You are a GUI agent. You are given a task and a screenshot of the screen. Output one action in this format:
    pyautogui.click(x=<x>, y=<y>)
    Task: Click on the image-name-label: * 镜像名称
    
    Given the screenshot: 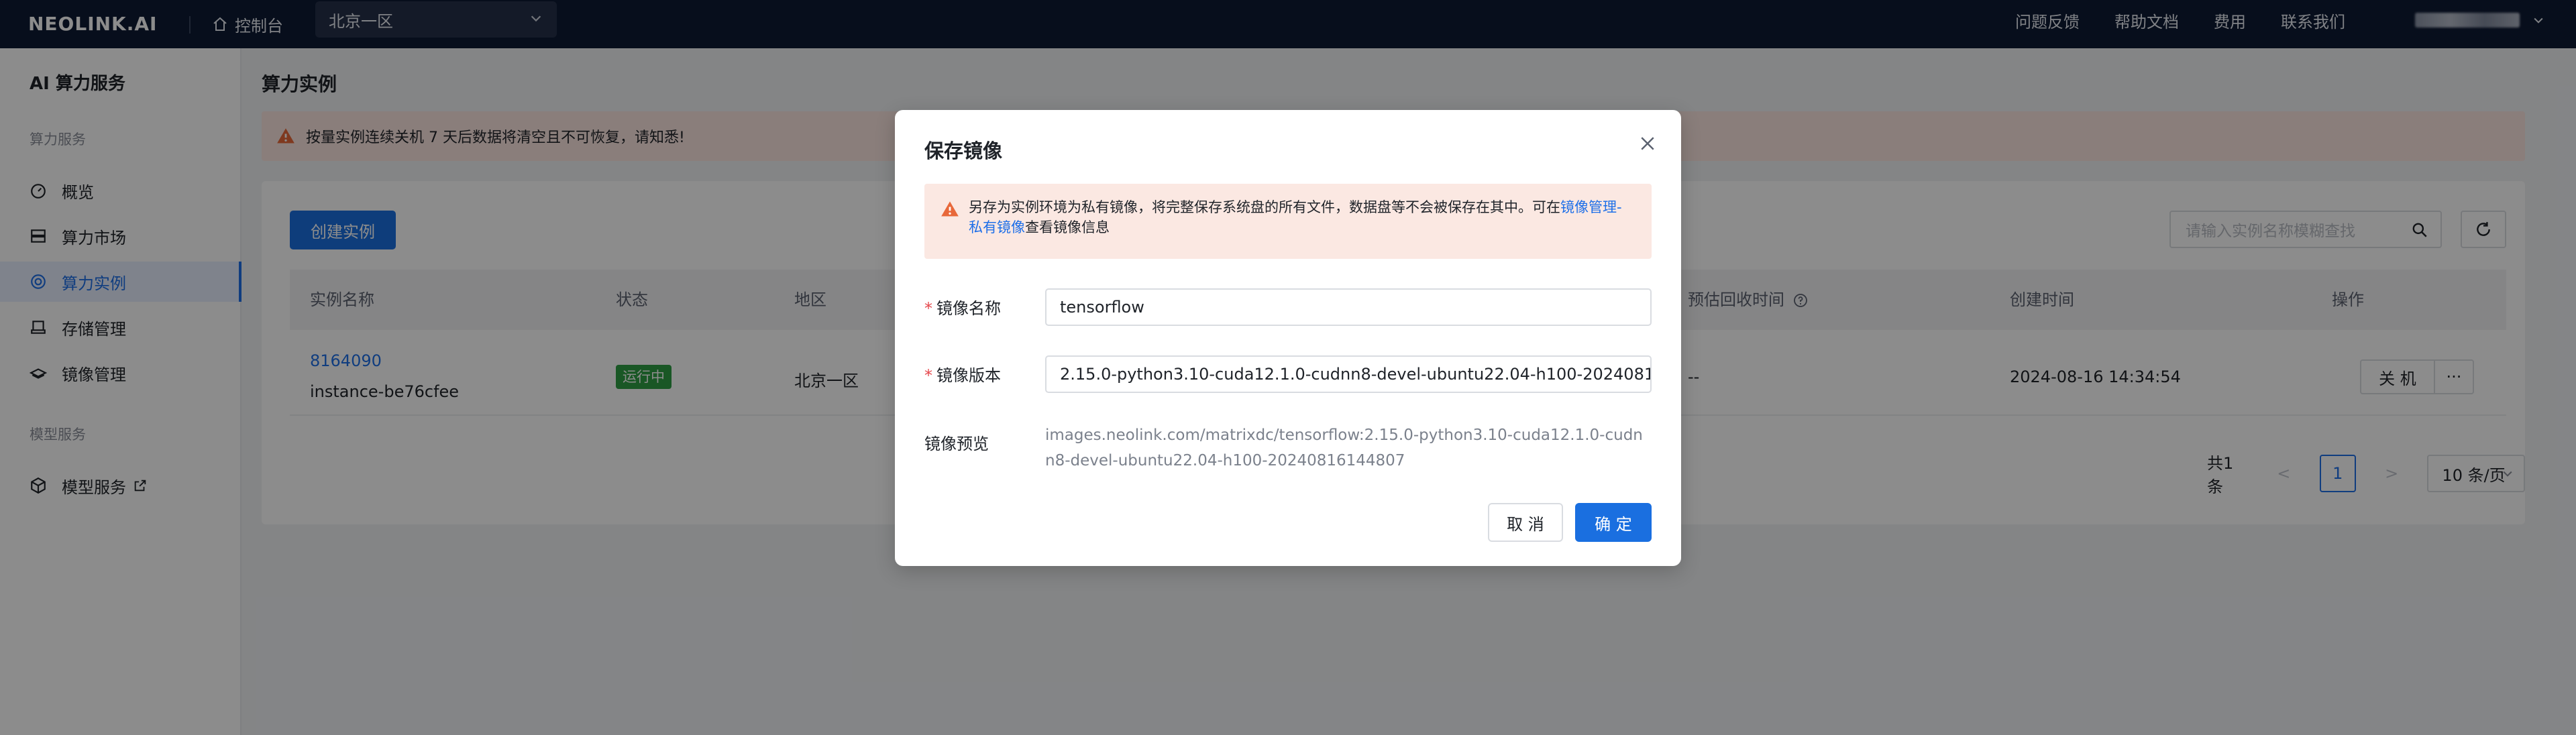 What is the action you would take?
    pyautogui.click(x=962, y=307)
    